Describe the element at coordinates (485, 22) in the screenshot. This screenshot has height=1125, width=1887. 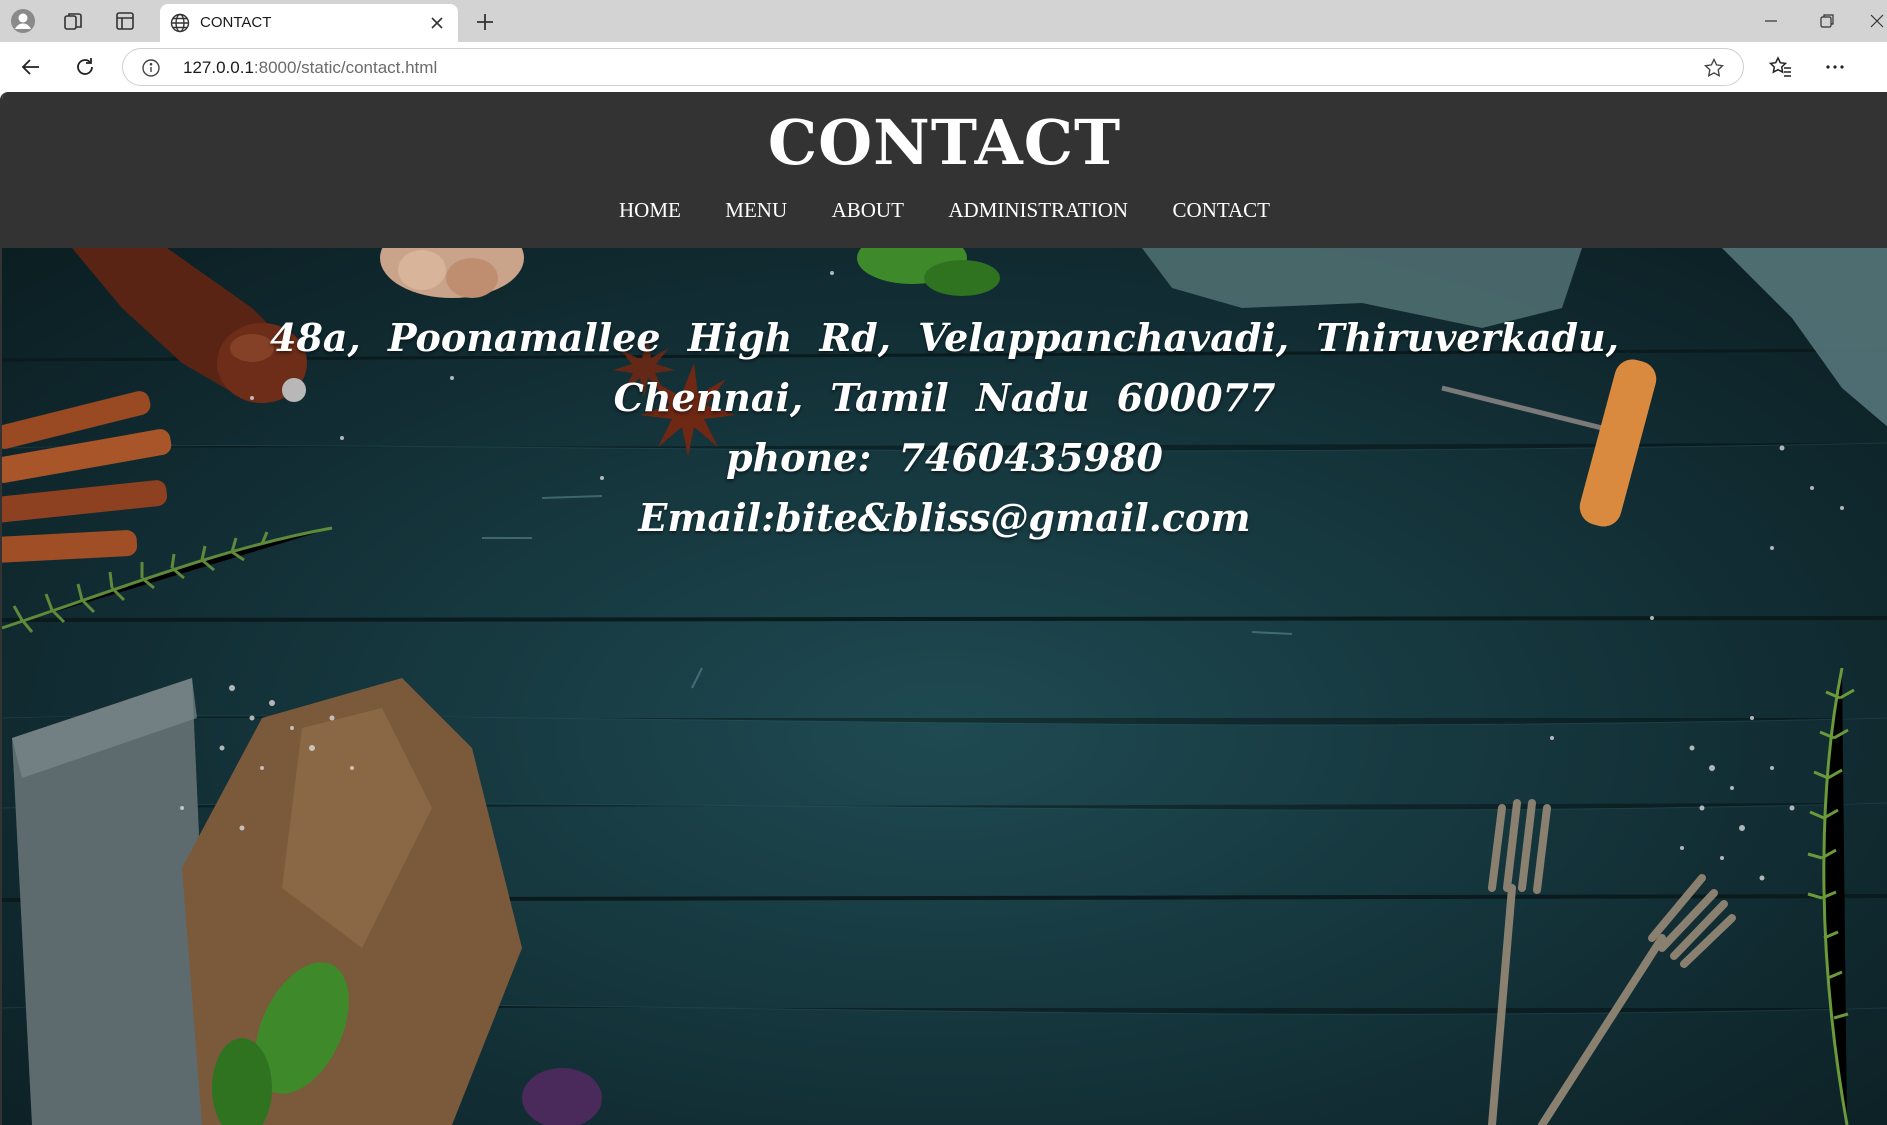
I see `new-tab-icon` at that location.